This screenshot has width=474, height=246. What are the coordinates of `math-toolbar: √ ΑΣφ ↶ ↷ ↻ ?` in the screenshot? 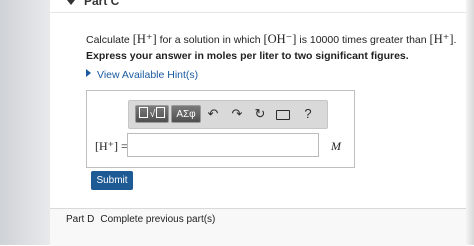 It's located at (228, 114).